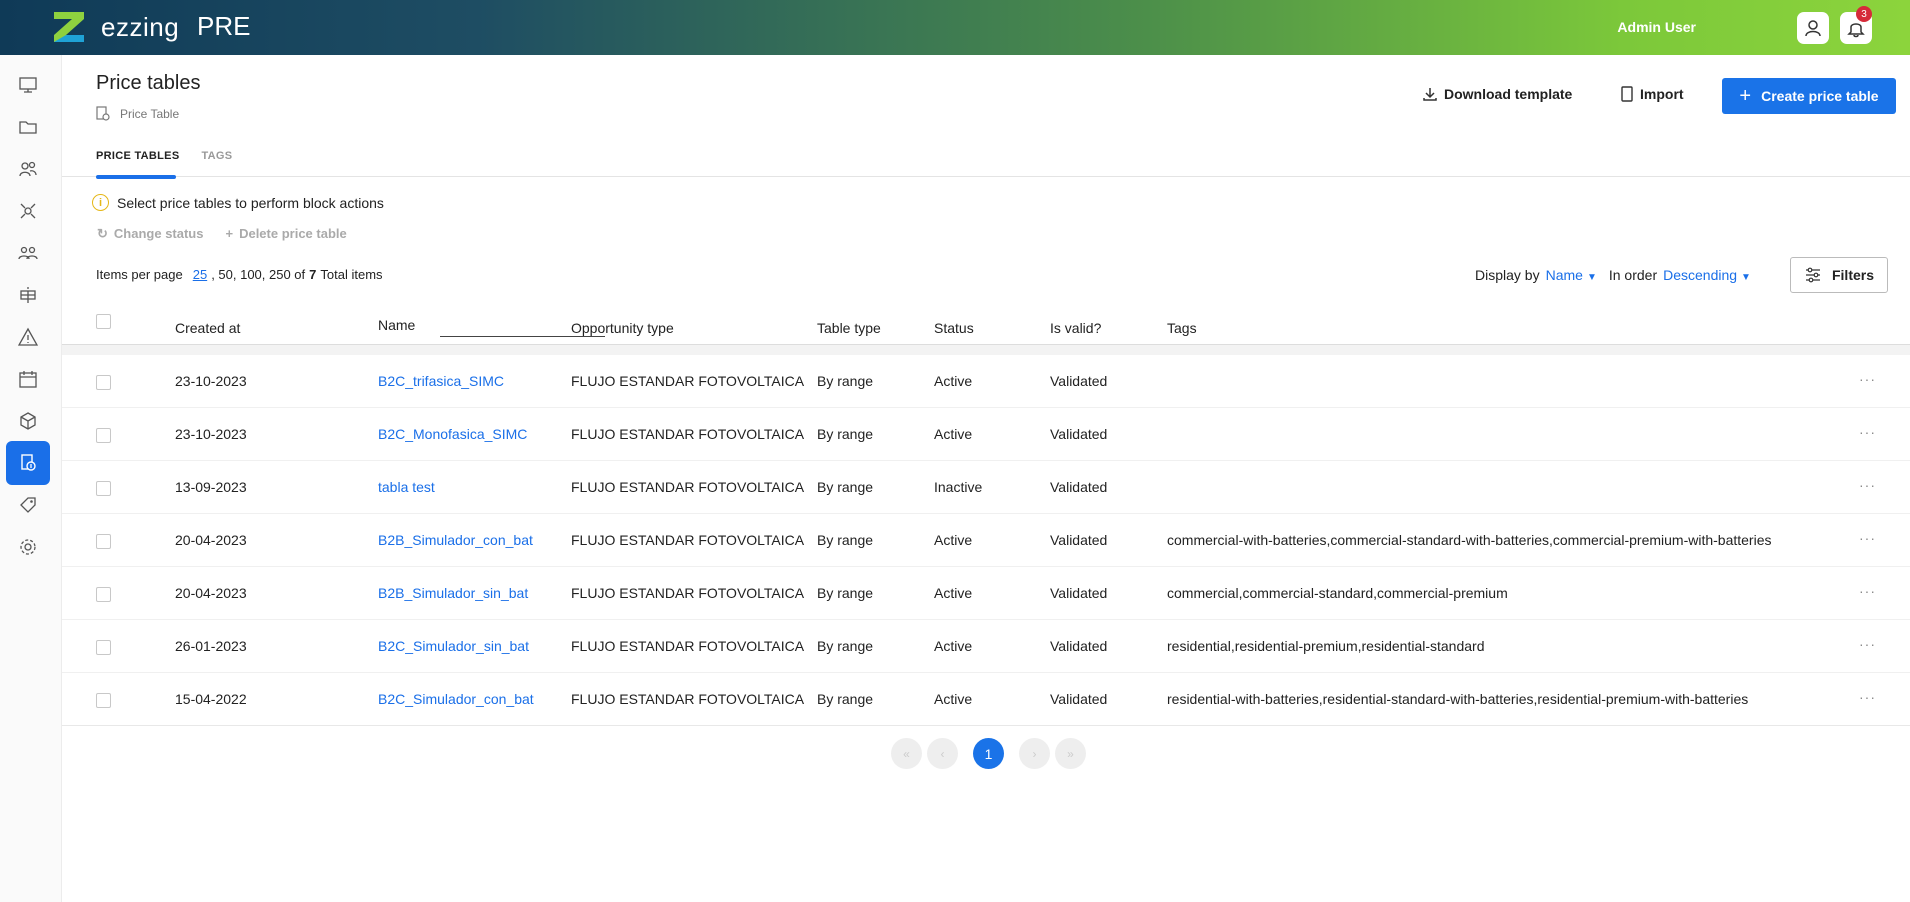 This screenshot has width=1910, height=902. What do you see at coordinates (406, 487) in the screenshot?
I see `cell-name-link: tabla test` at bounding box center [406, 487].